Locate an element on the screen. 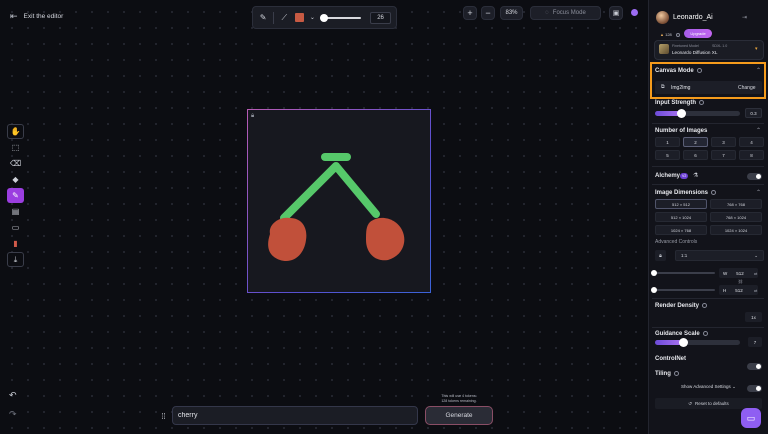 The height and width of the screenshot is (434, 768). prompt-input is located at coordinates (295, 415).